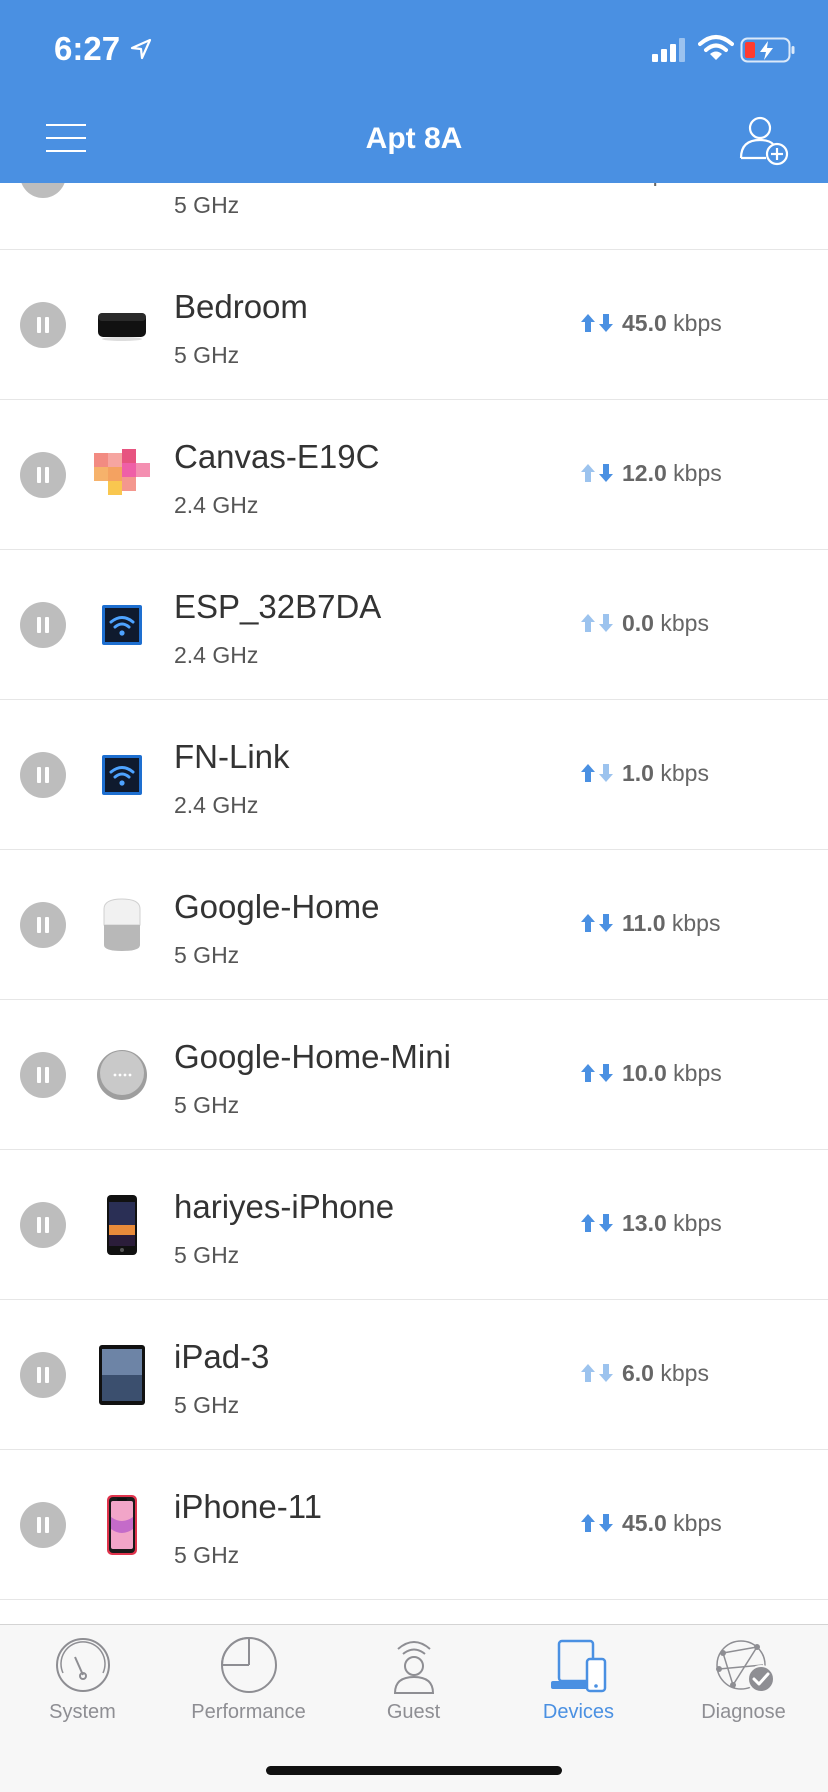 This screenshot has width=828, height=1792. Describe the element at coordinates (414, 50) in the screenshot. I see `status-bar: 6:27` at that location.